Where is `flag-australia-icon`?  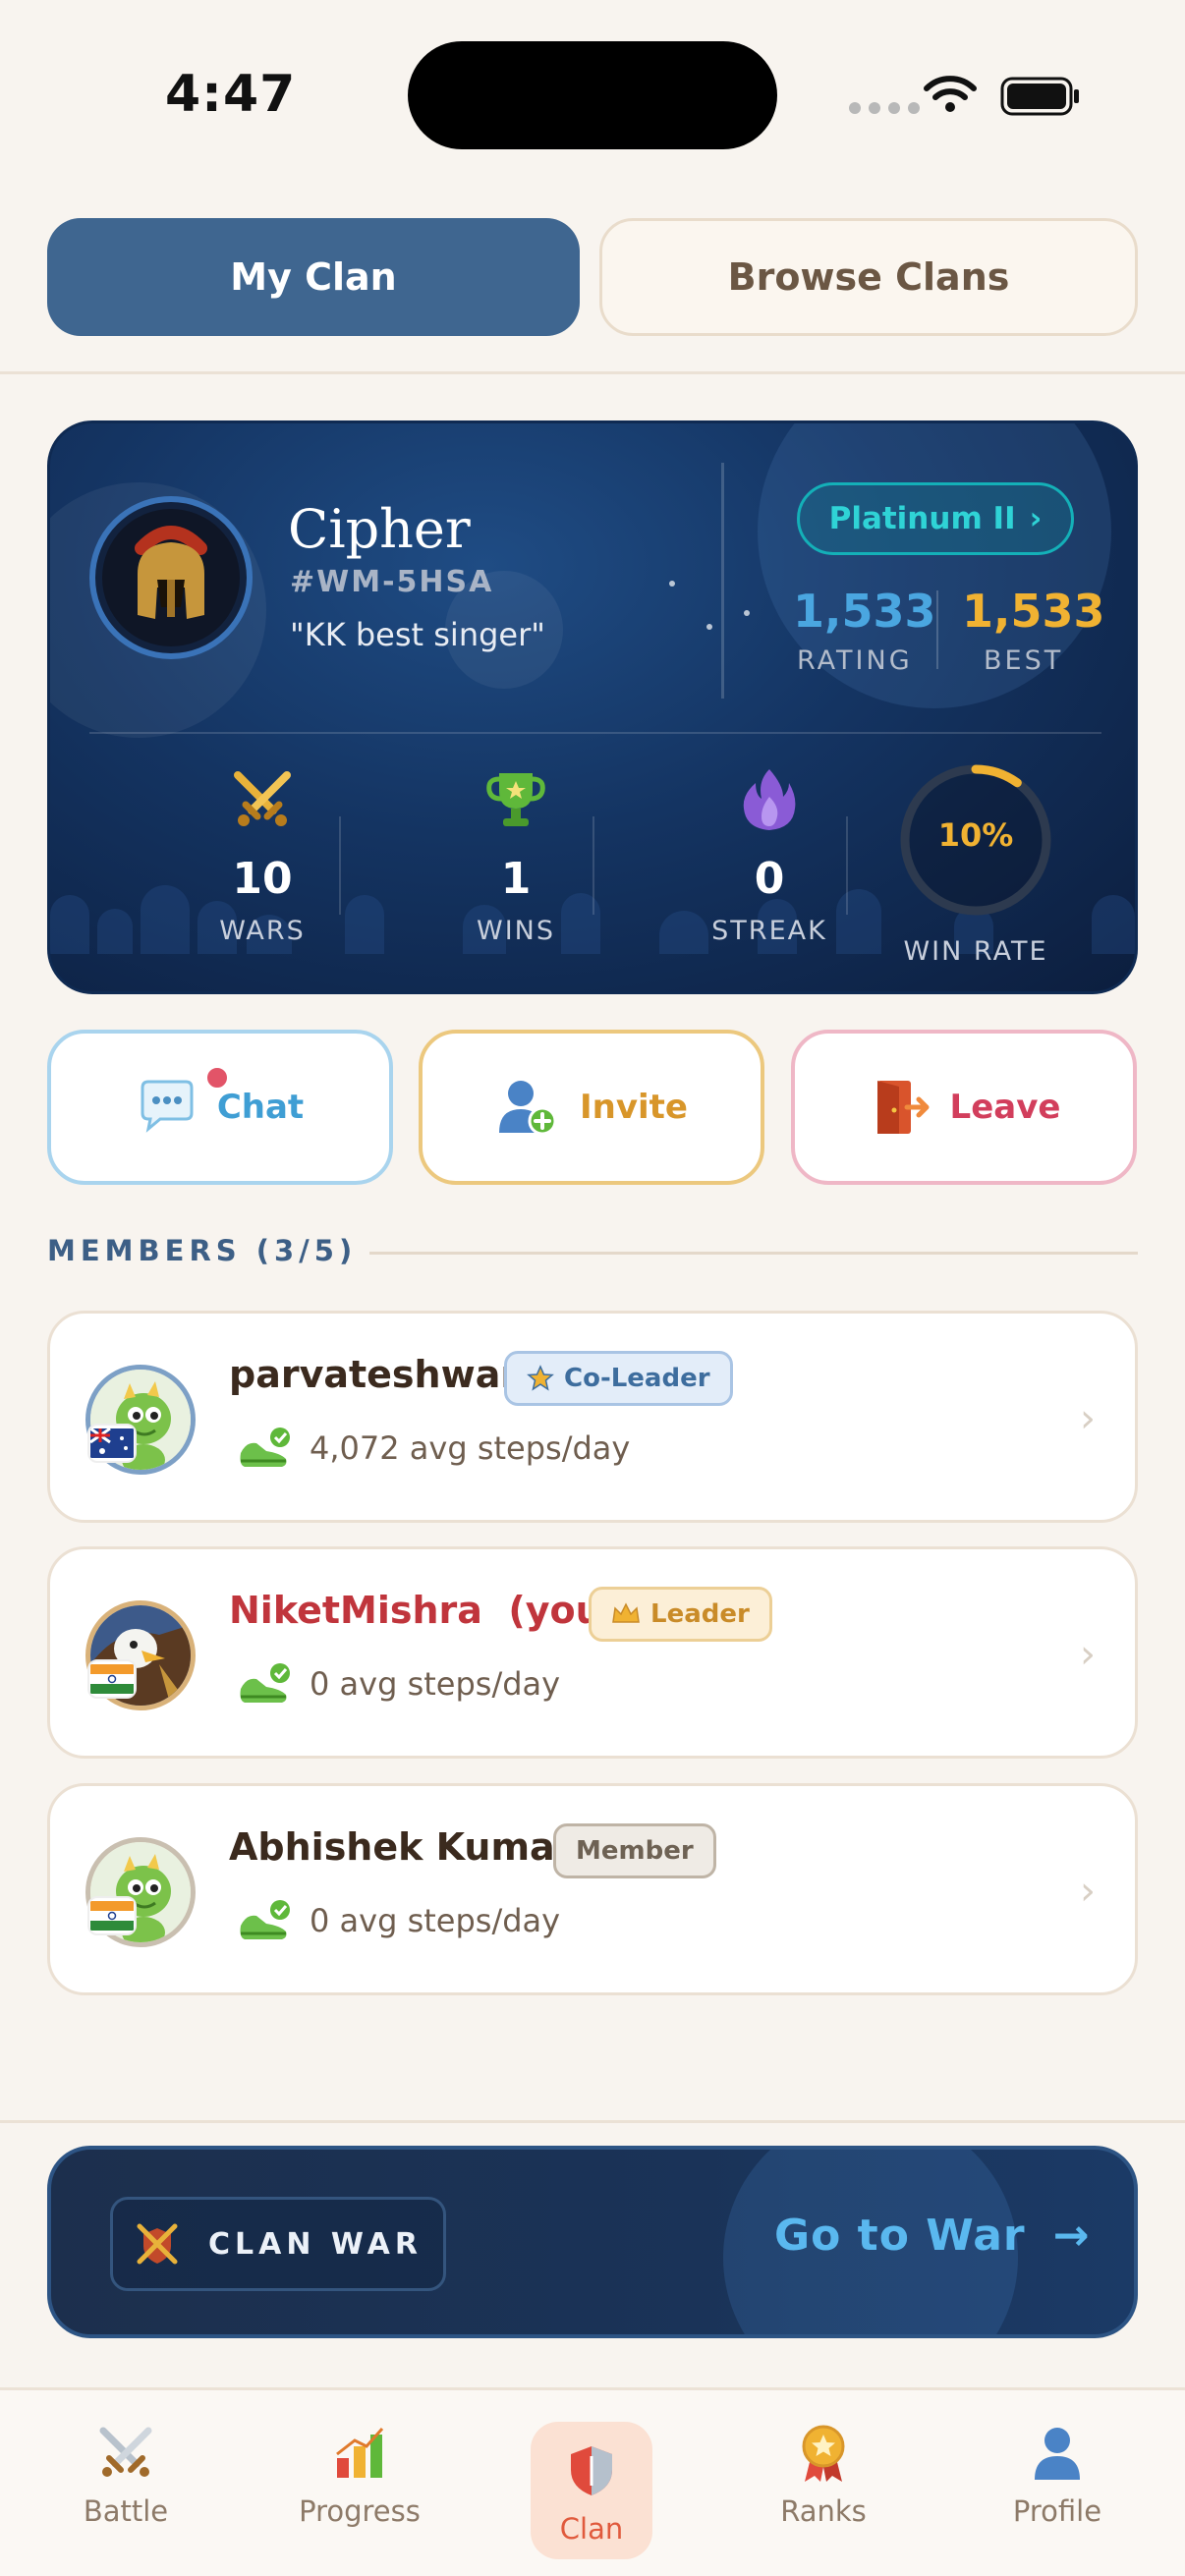 flag-australia-icon is located at coordinates (112, 1443).